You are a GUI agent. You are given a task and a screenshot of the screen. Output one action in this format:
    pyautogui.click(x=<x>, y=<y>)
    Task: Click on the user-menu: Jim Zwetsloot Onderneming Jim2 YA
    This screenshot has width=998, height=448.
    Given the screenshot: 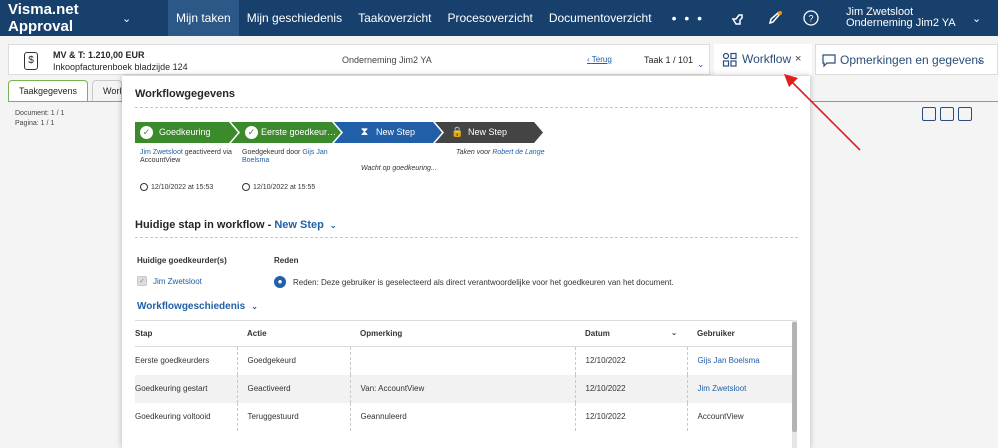 What is the action you would take?
    pyautogui.click(x=901, y=18)
    